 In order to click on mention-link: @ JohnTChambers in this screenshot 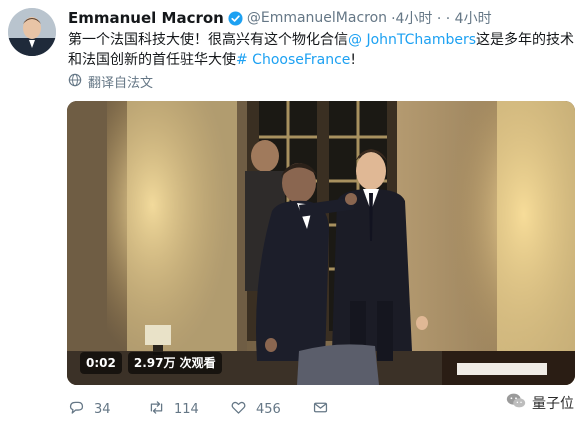, I will do `click(412, 40)`.